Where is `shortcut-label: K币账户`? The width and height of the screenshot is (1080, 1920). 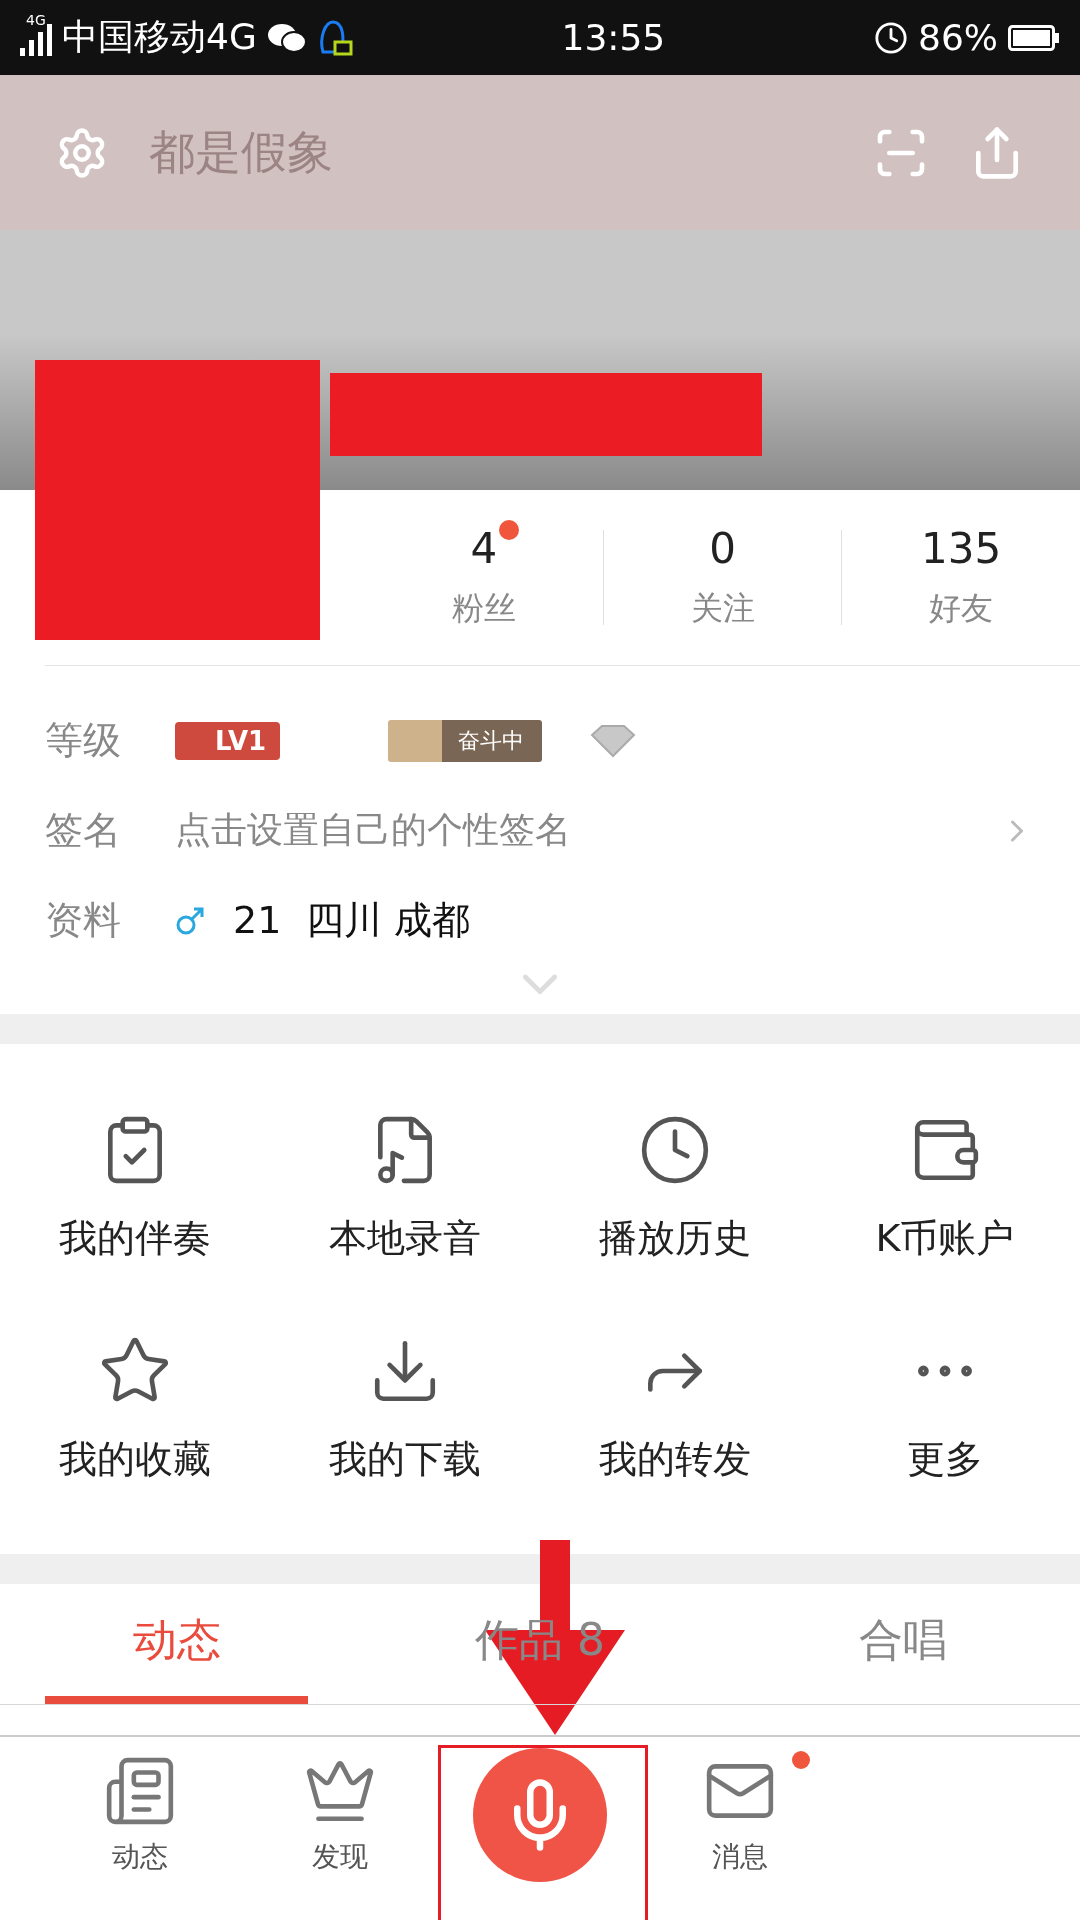
shortcut-label: K币账户 is located at coordinates (945, 1238).